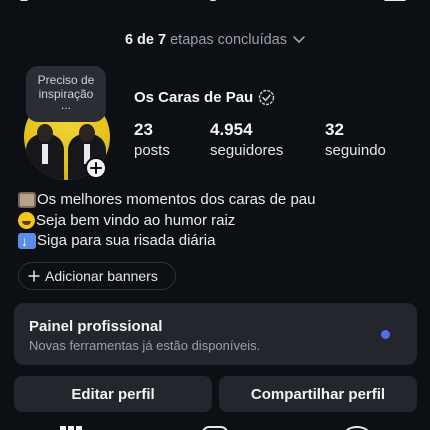  I want to click on top-bar, so click(215, 4).